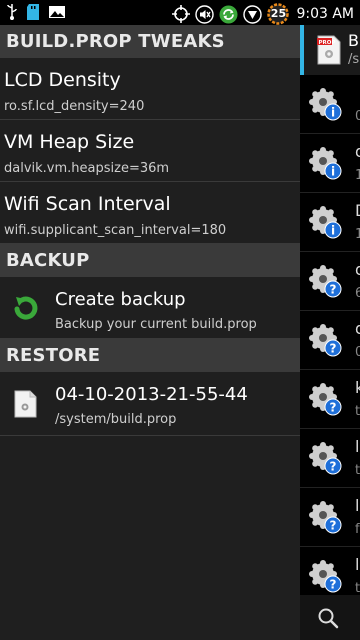  What do you see at coordinates (74, 106) in the screenshot?
I see `prop-value: ro.sf.lcd_density=240` at bounding box center [74, 106].